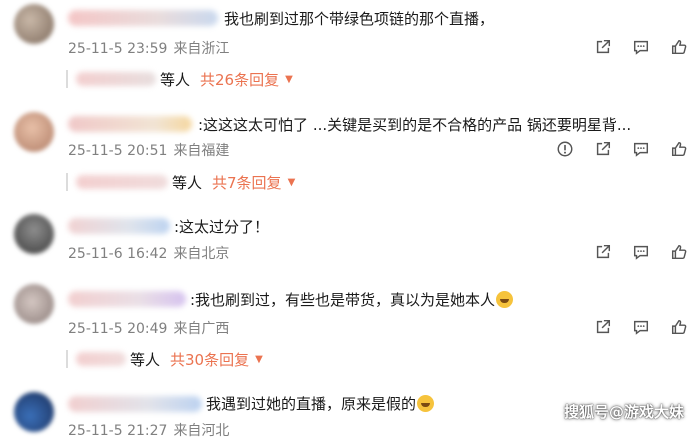  What do you see at coordinates (222, 227) in the screenshot?
I see `comment-text: :这太过分了！` at bounding box center [222, 227].